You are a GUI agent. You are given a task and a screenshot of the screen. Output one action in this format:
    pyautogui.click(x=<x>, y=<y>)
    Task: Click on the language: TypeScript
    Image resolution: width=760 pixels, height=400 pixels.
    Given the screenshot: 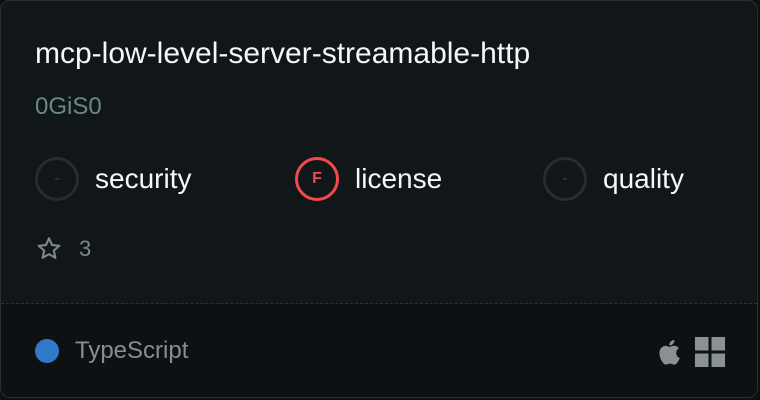 What is the action you would take?
    pyautogui.click(x=111, y=351)
    